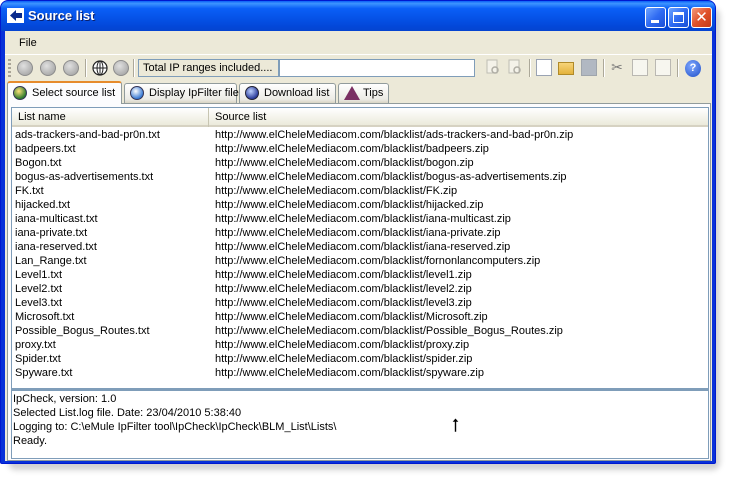 Image resolution: width=732 pixels, height=477 pixels. Describe the element at coordinates (82, 331) in the screenshot. I see `cell-list-name: Possible_Bogus_Routes.txt` at that location.